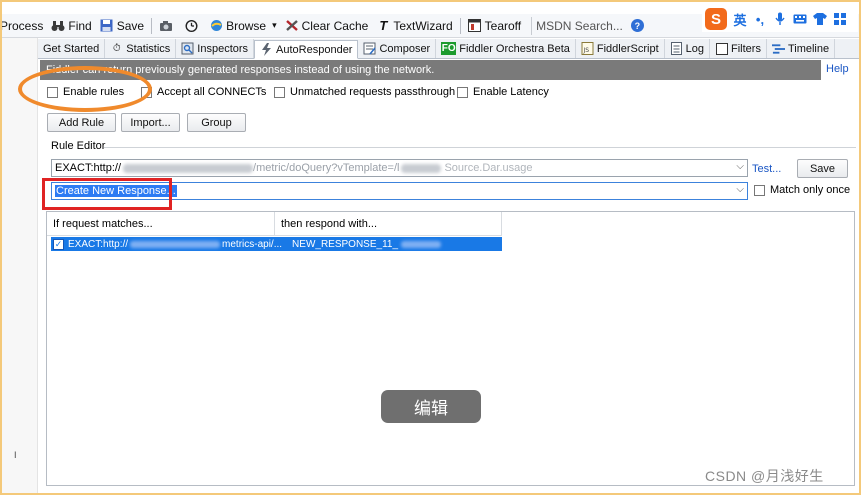  What do you see at coordinates (746, 48) in the screenshot?
I see `tab-label: Filters` at bounding box center [746, 48].